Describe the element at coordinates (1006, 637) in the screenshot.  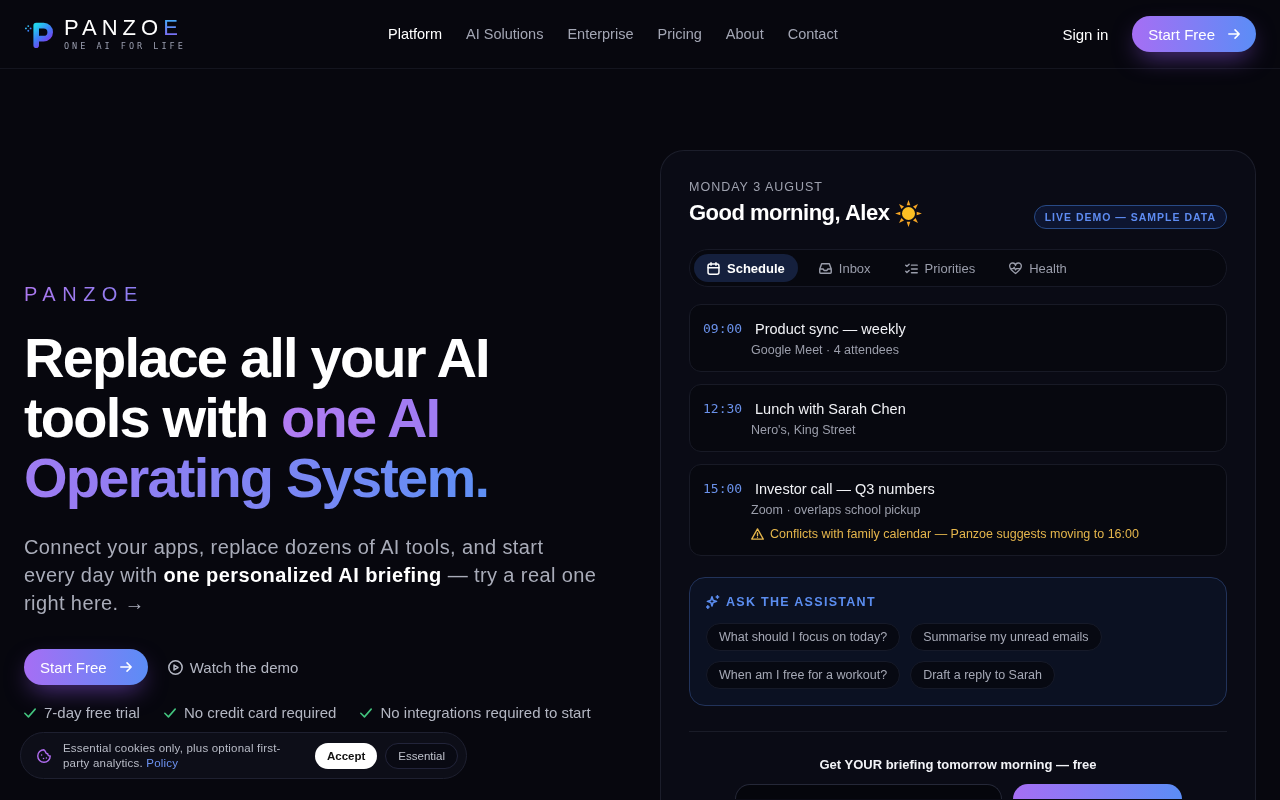
I see `suggestion-chip: Summarise my unread emails` at that location.